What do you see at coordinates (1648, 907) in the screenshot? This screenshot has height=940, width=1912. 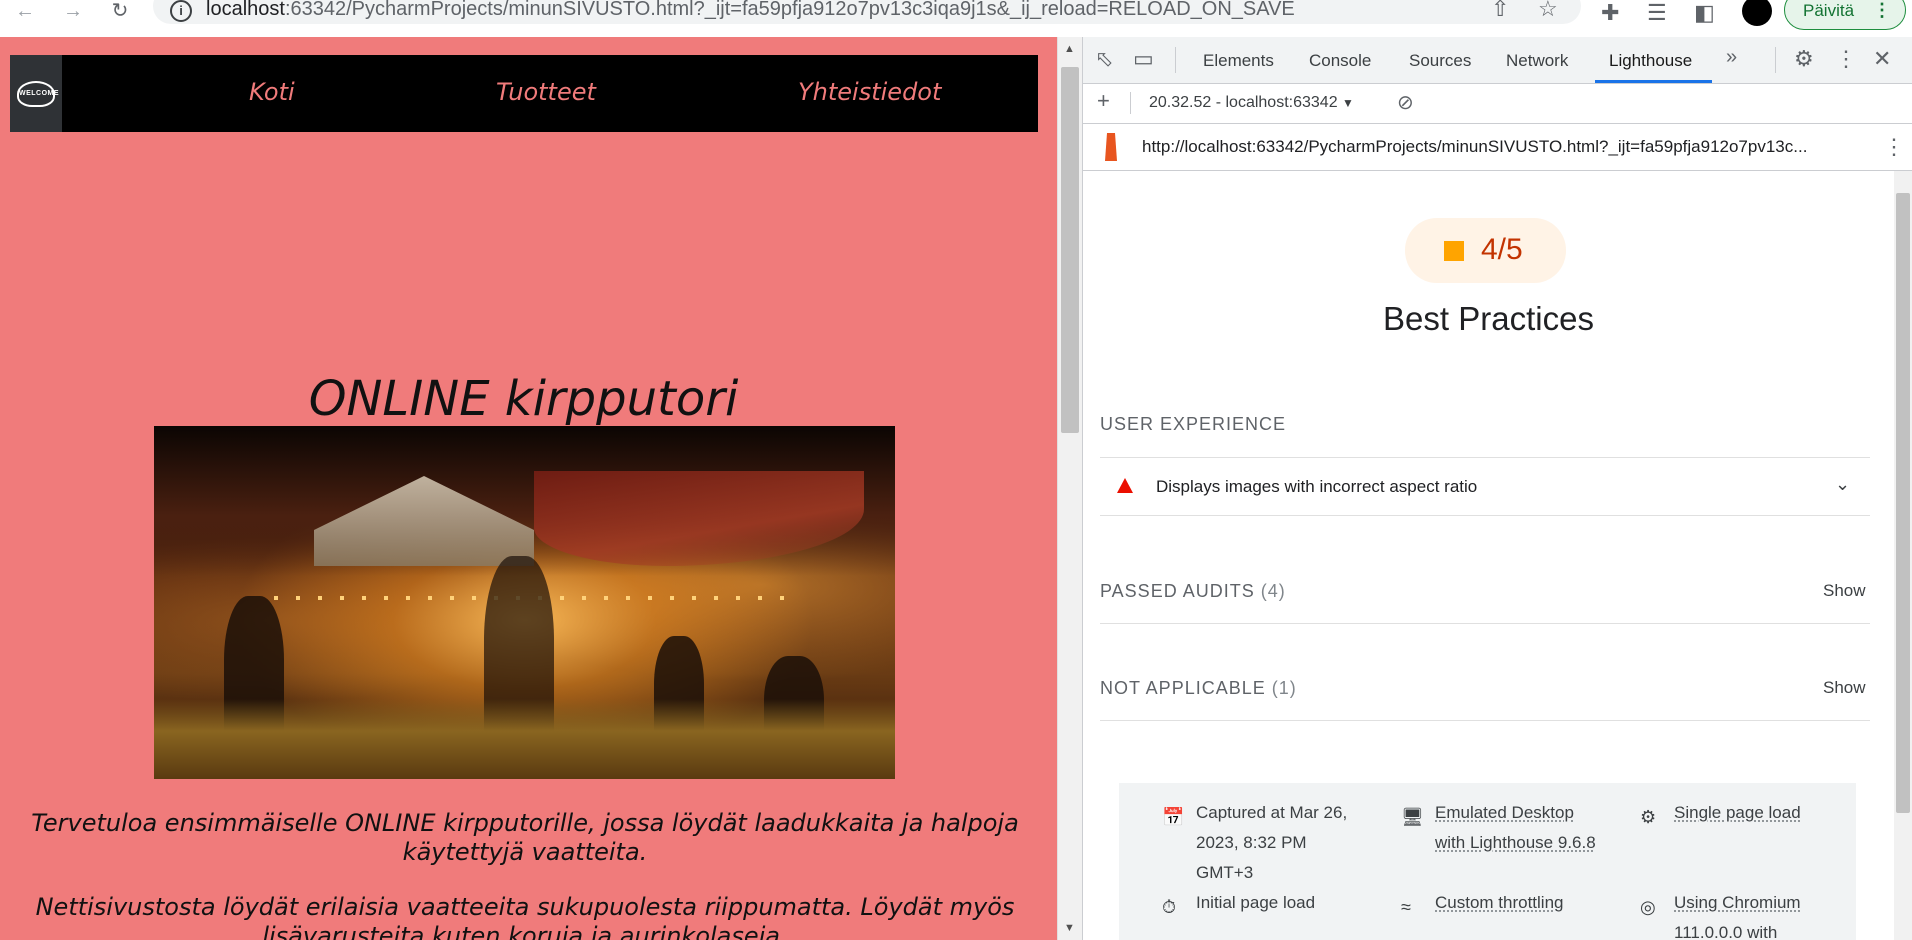 I see `chromium-icon: ◎` at bounding box center [1648, 907].